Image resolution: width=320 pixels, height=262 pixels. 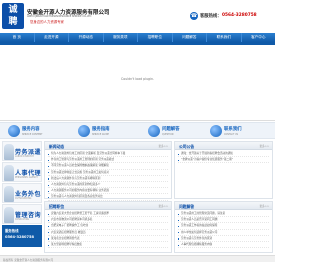 What do you see at coordinates (259, 37) in the screenshot?
I see `nav-item-client: 客户中心` at bounding box center [259, 37].